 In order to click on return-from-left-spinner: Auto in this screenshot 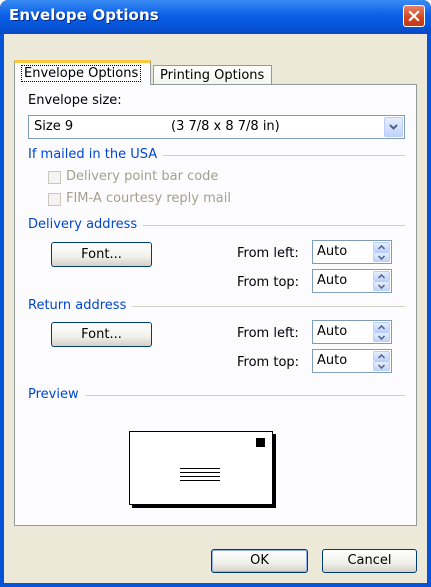, I will do `click(352, 332)`.